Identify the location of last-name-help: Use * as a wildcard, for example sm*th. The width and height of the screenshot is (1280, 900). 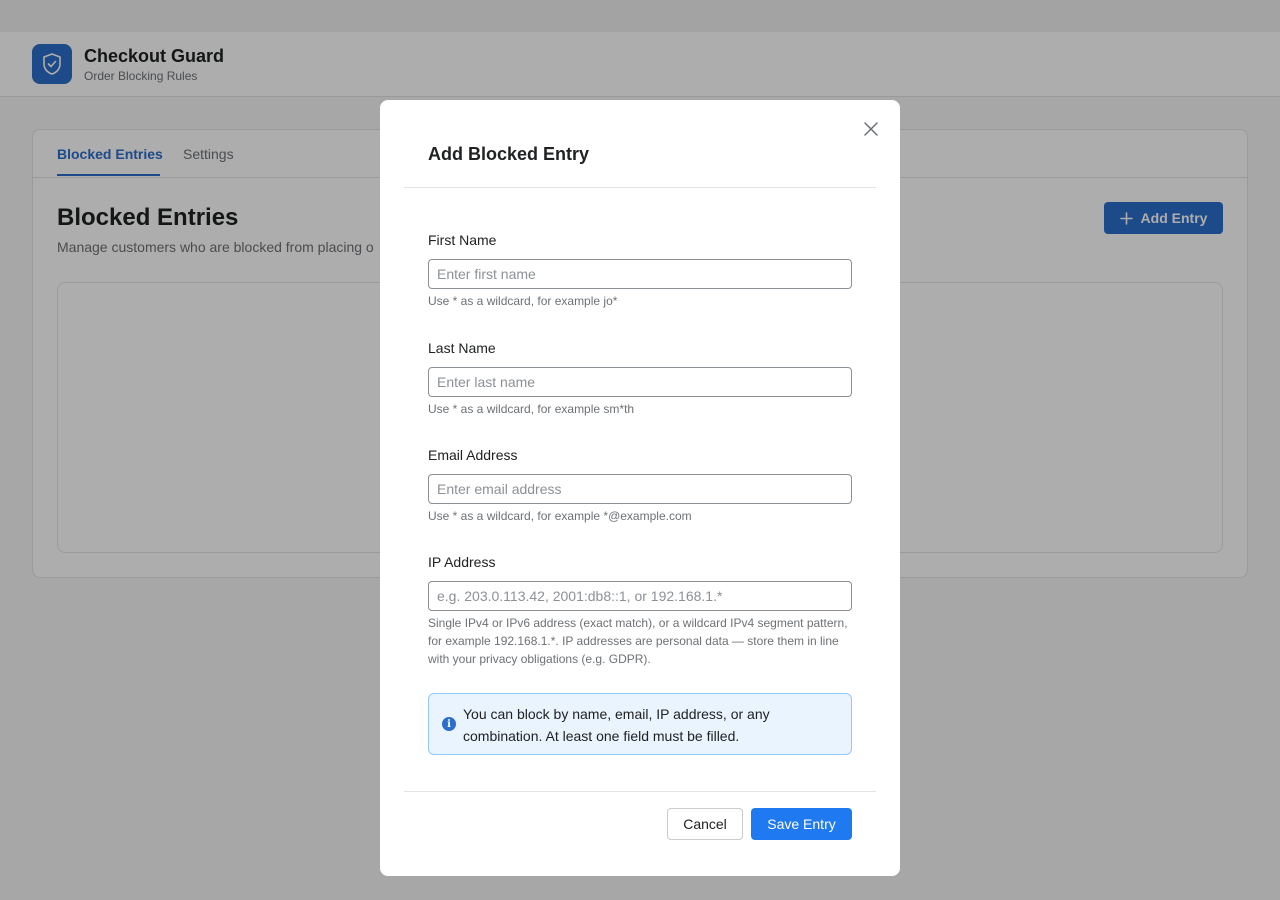
(531, 409).